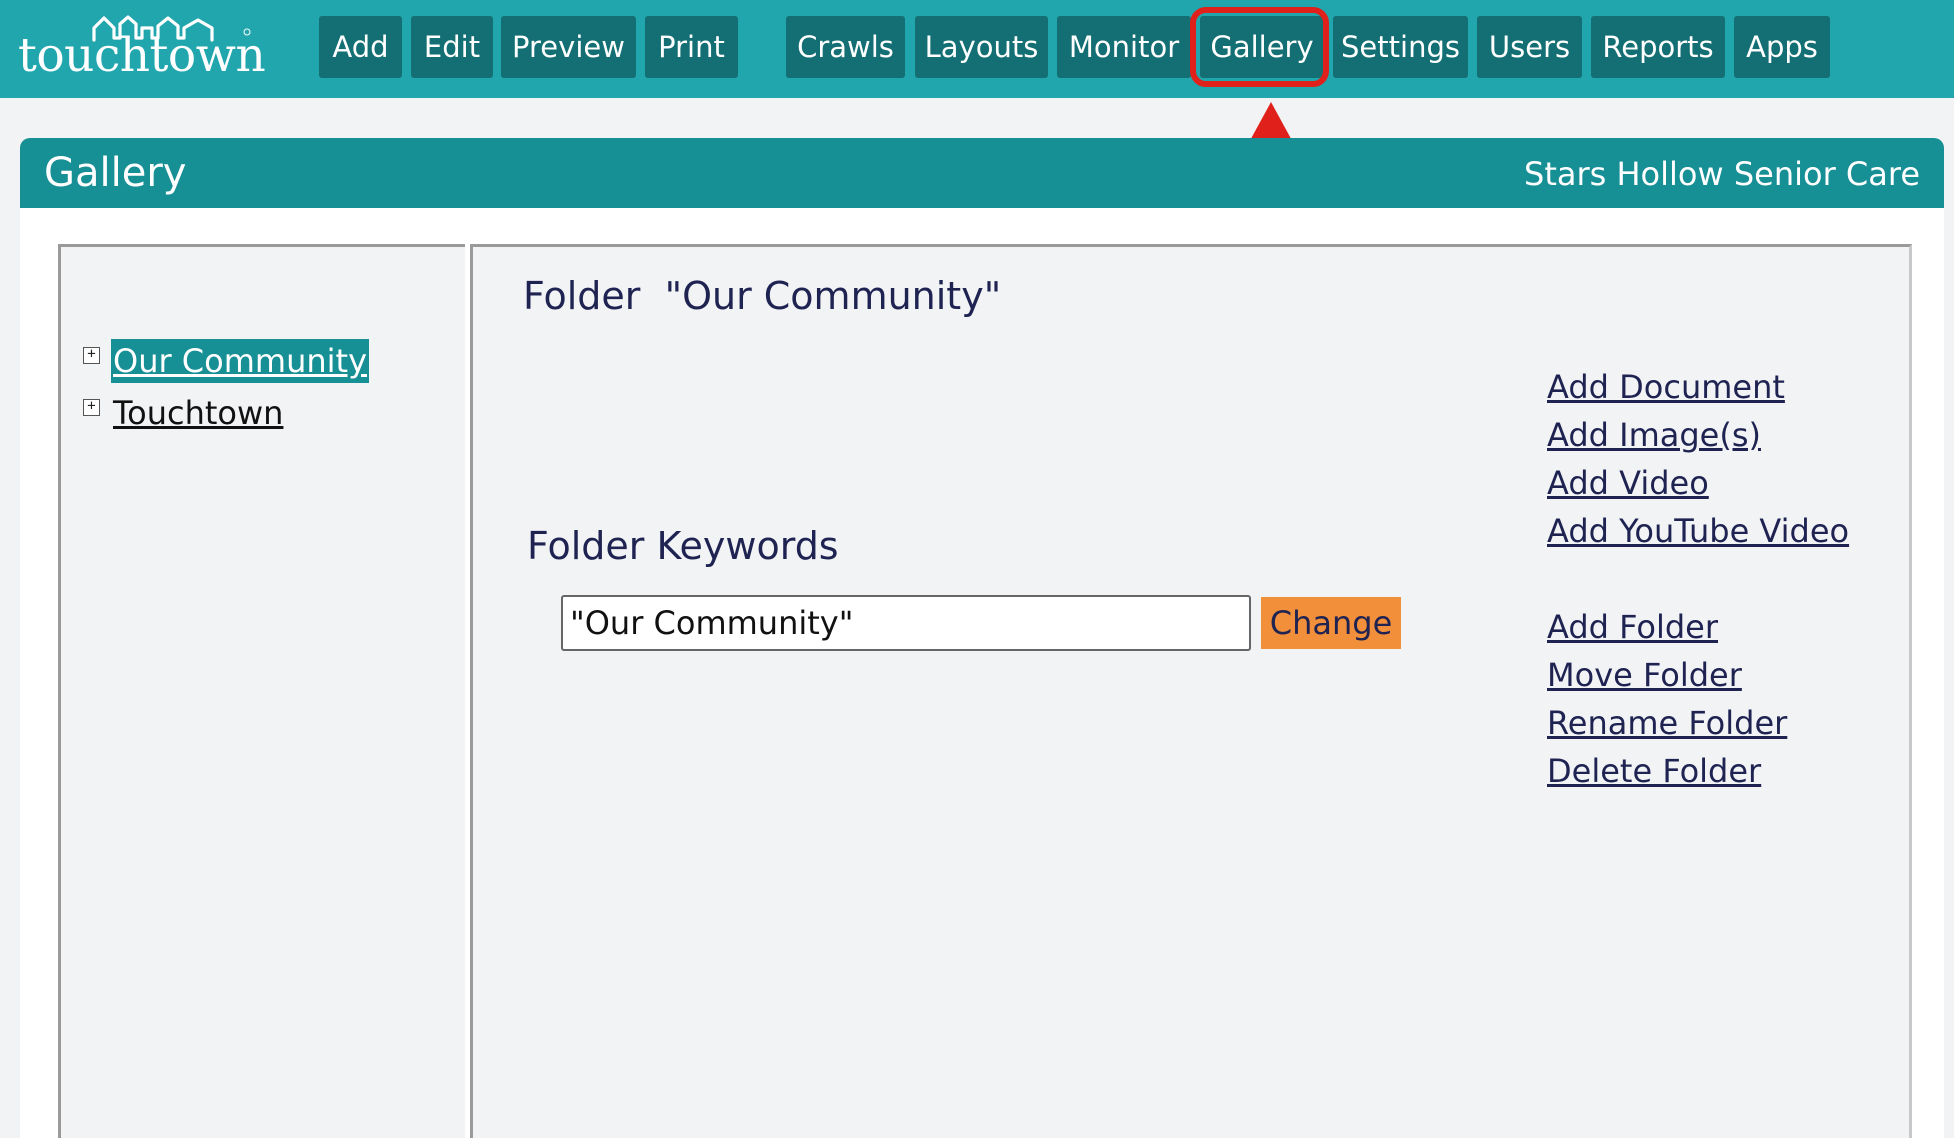 Image resolution: width=1954 pixels, height=1138 pixels. I want to click on nav-edit-button: Edit, so click(452, 47).